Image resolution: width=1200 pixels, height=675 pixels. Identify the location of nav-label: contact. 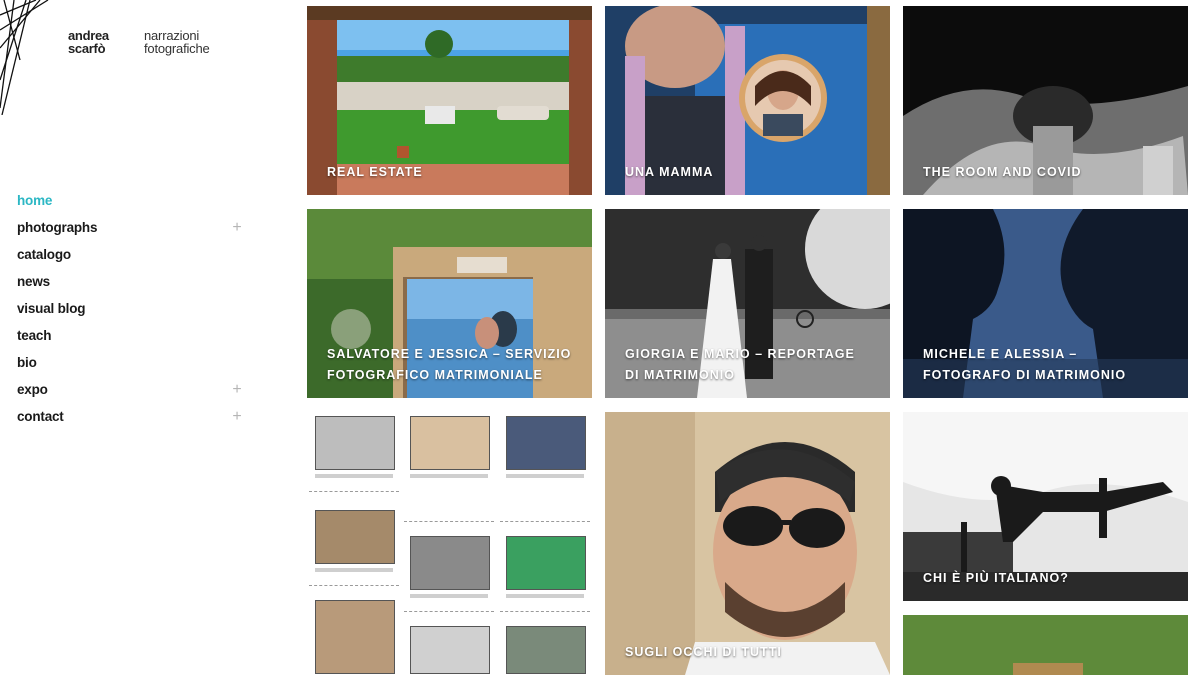
(40, 416).